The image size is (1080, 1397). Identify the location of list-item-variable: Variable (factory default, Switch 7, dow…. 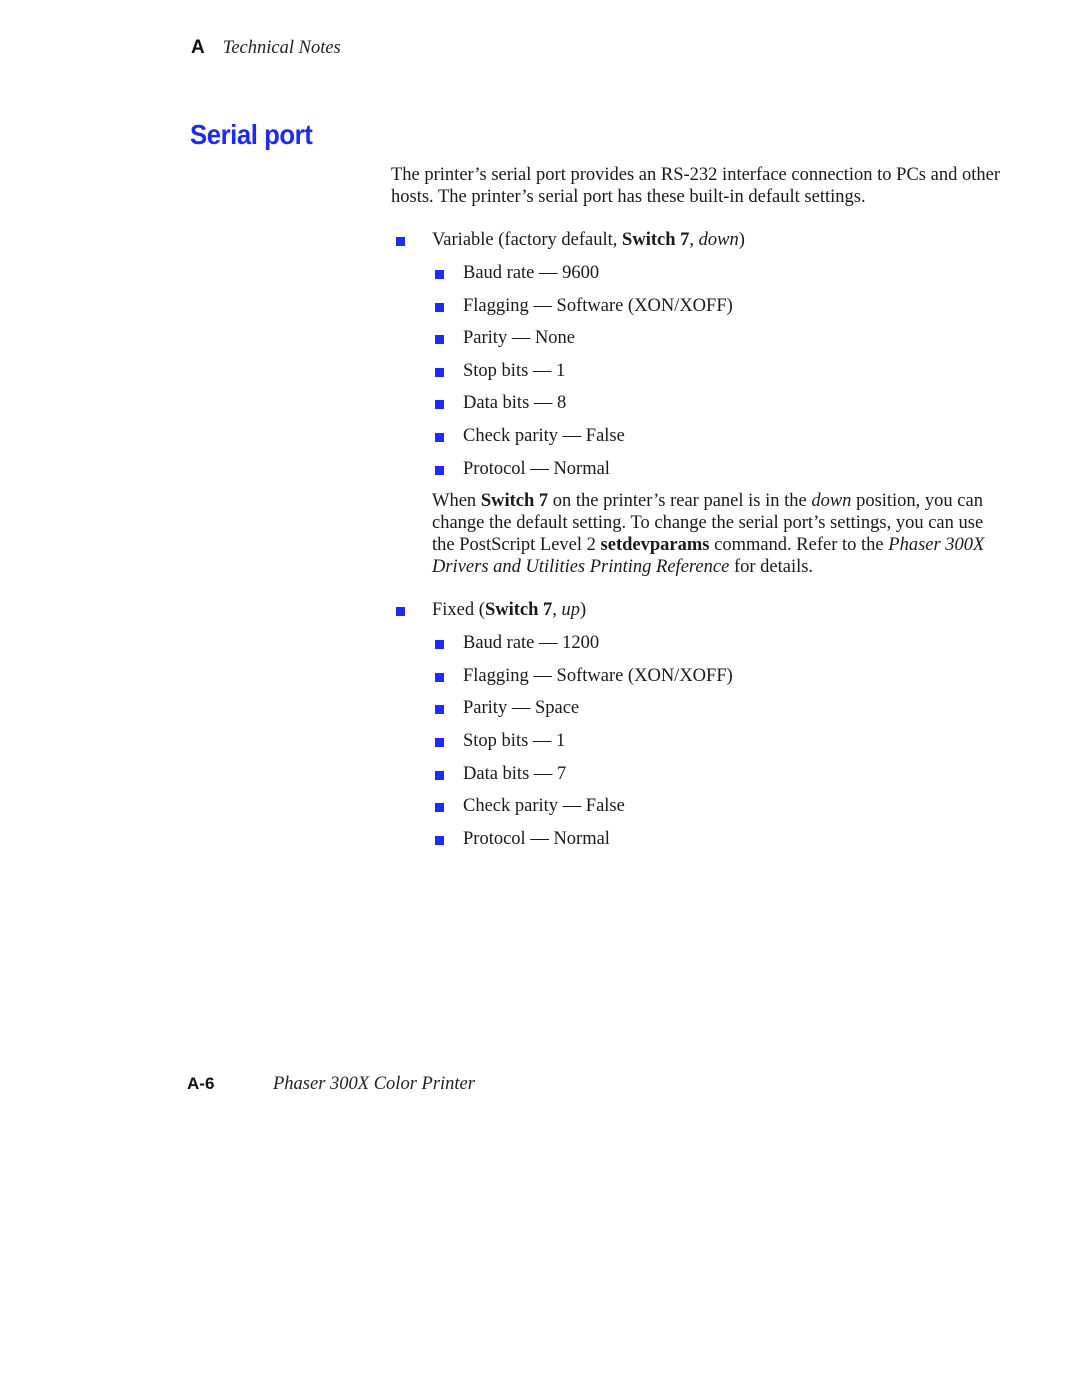
(711, 240).